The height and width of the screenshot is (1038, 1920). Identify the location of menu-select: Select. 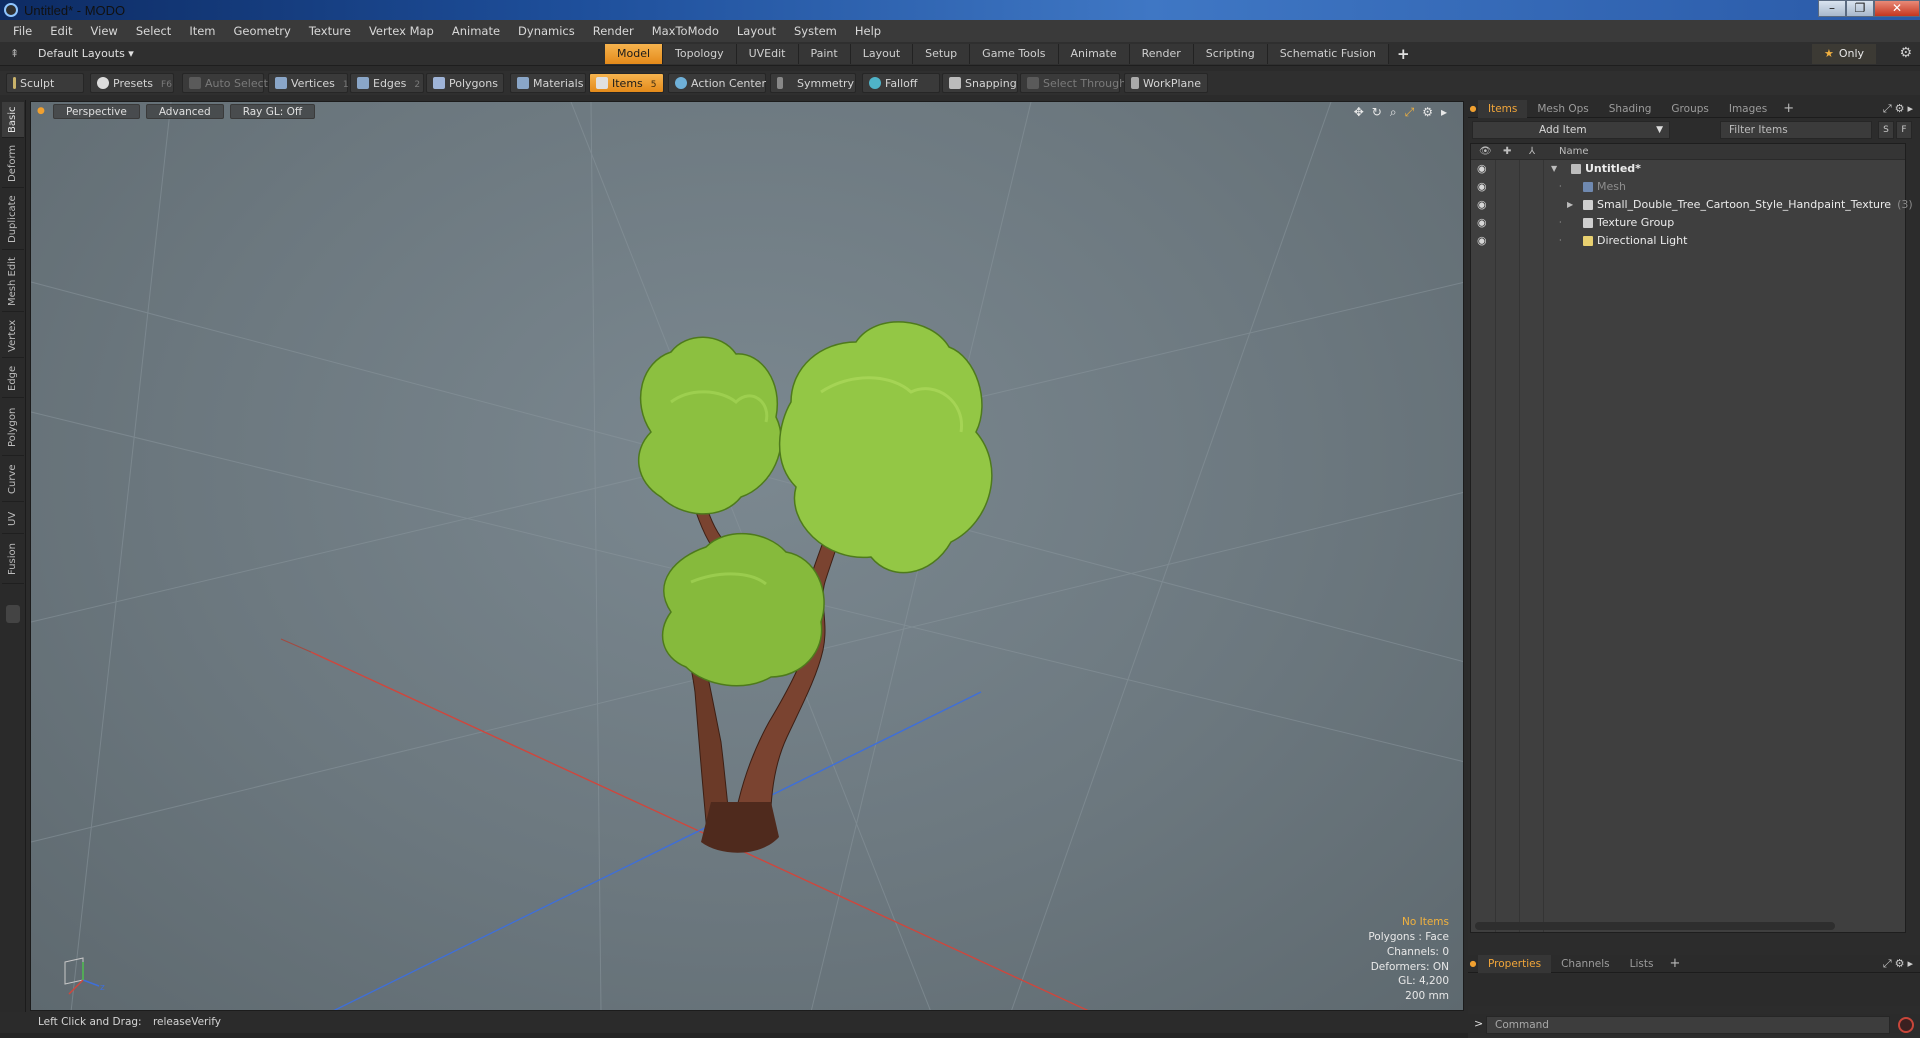
(153, 31).